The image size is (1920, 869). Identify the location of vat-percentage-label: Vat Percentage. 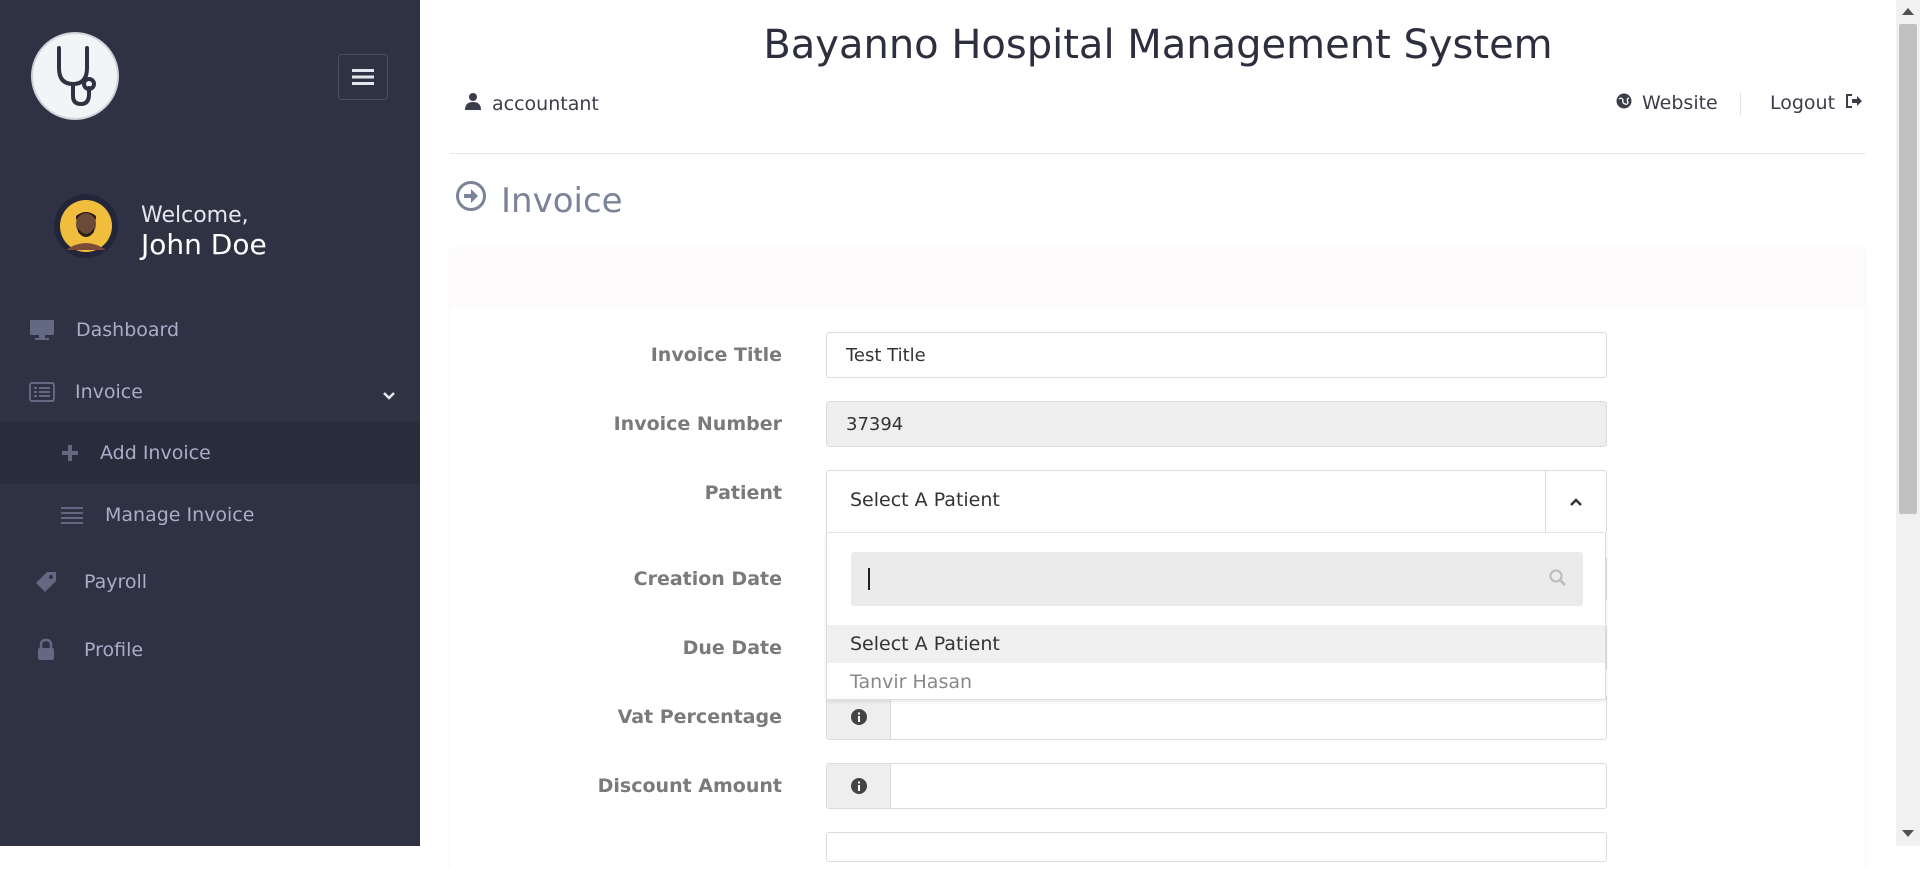
(699, 717).